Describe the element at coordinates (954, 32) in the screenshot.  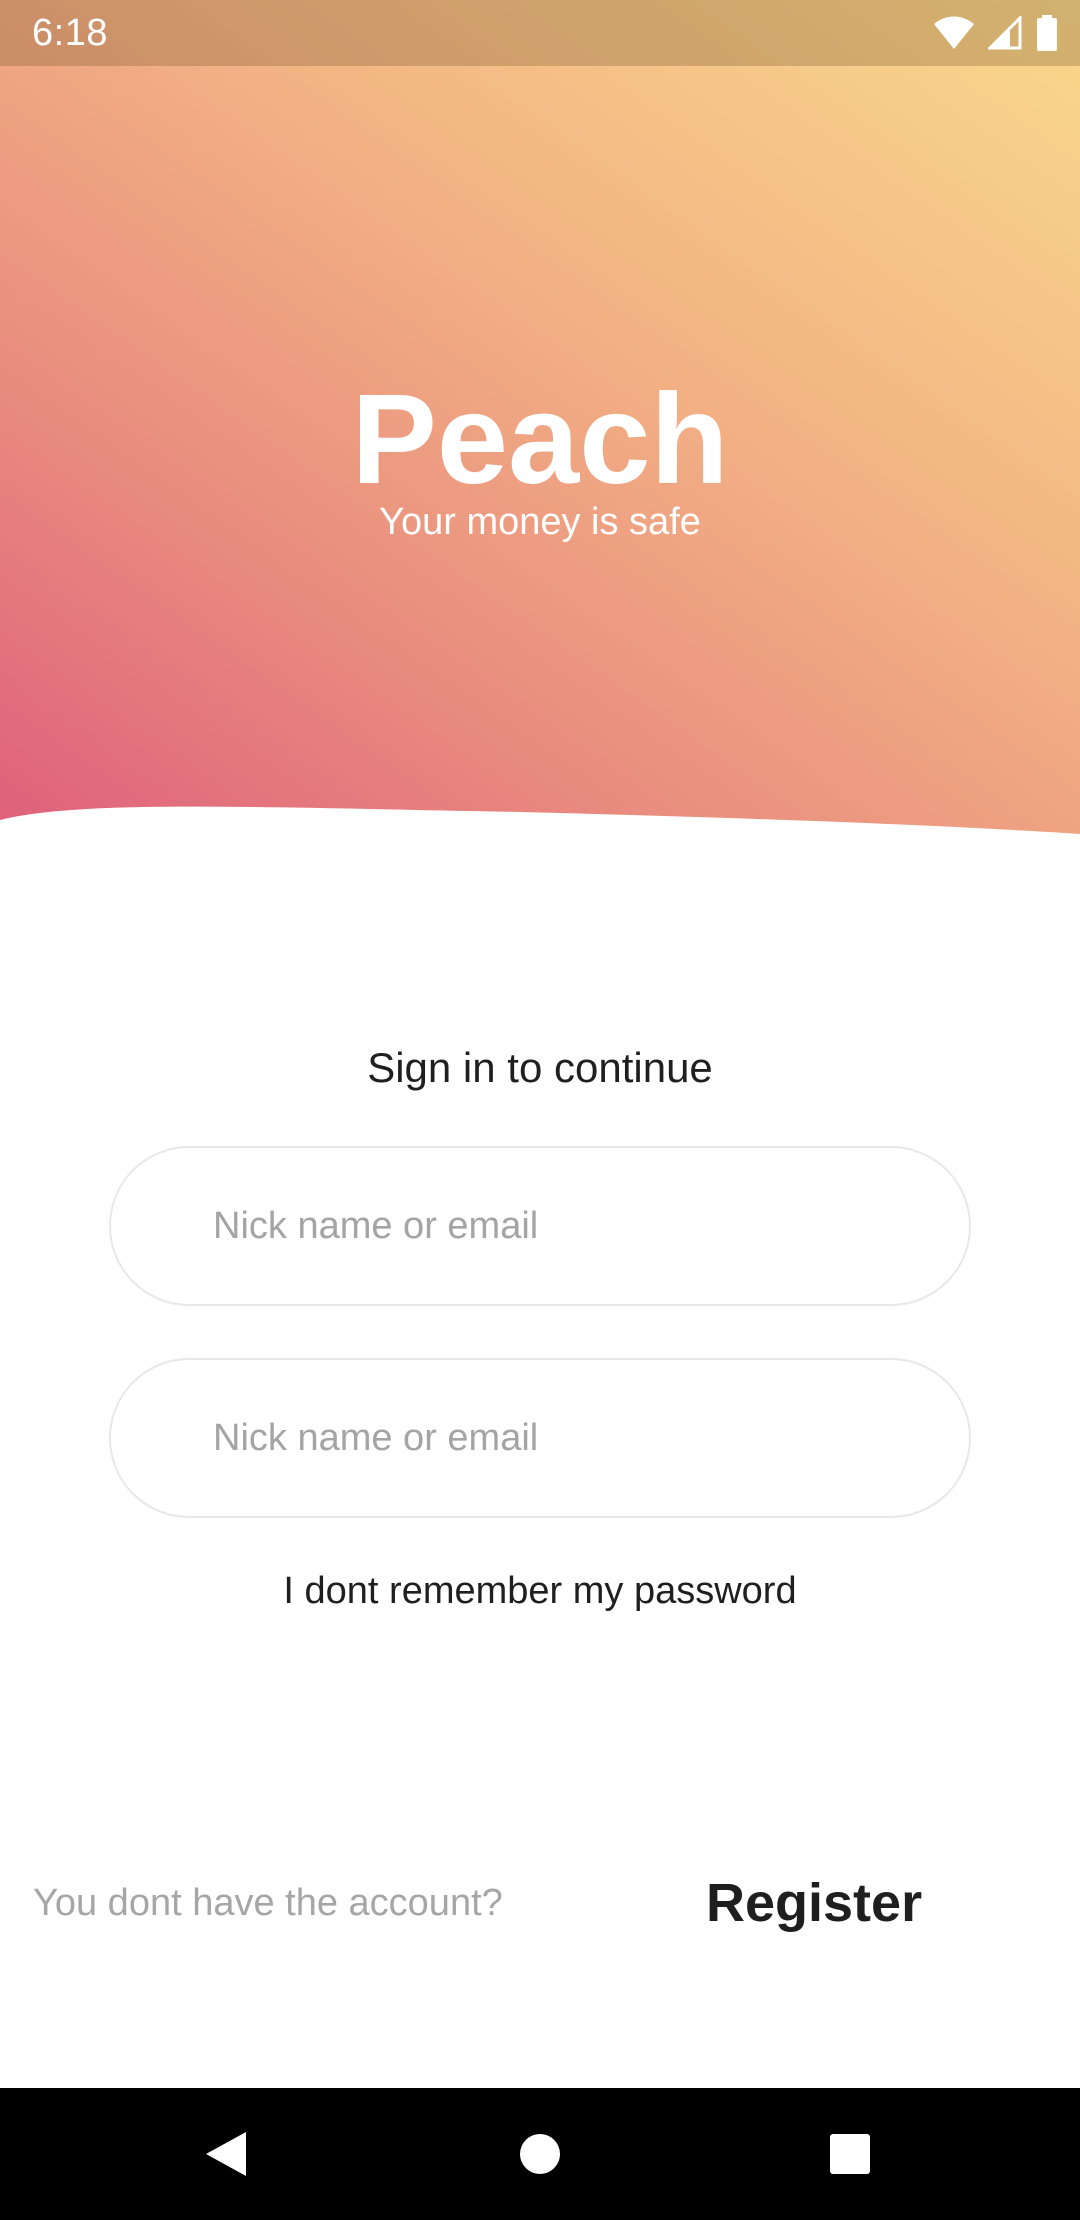
I see `wifi-icon` at that location.